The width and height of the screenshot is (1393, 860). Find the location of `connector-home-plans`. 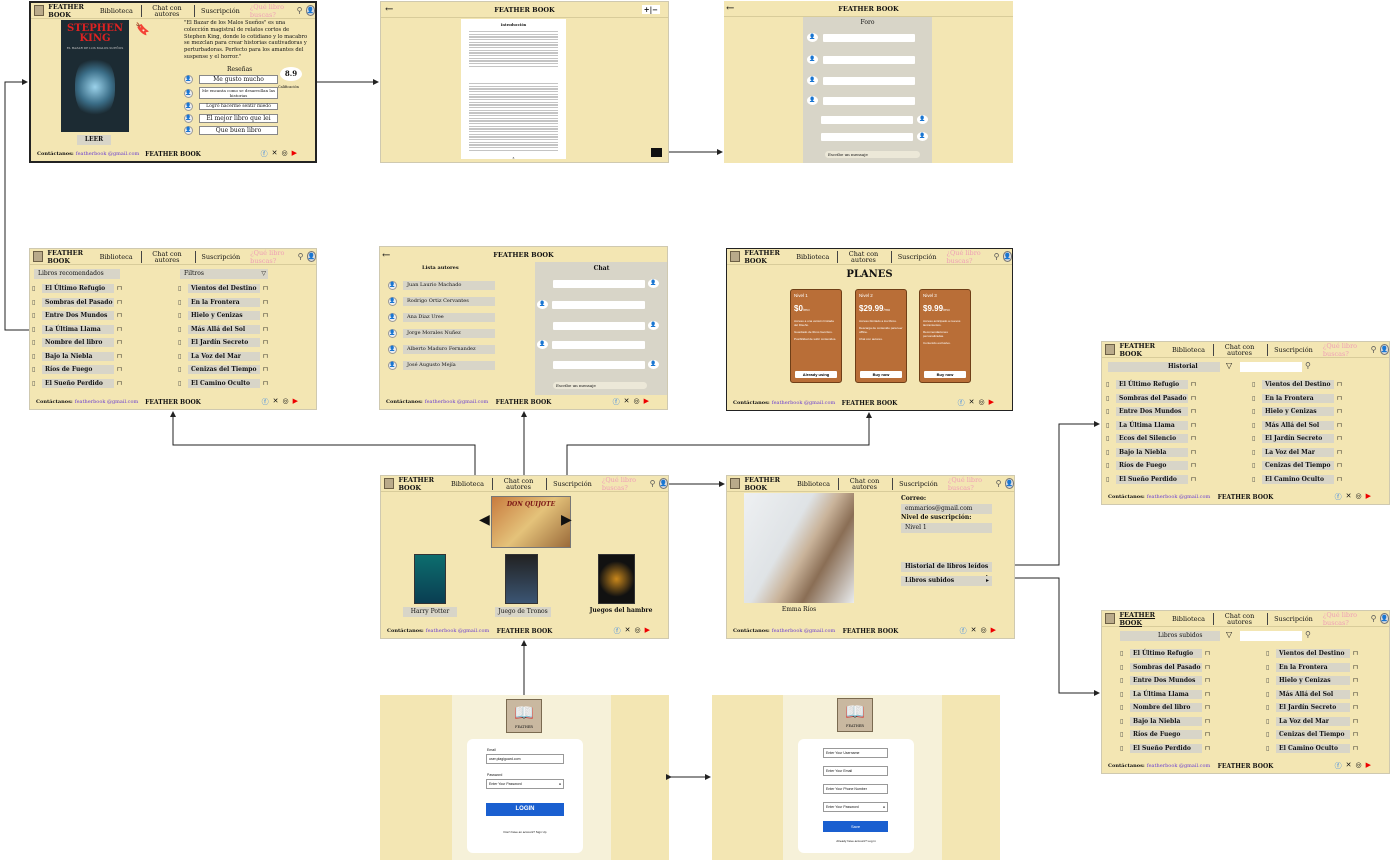

connector-home-plans is located at coordinates (719, 443).